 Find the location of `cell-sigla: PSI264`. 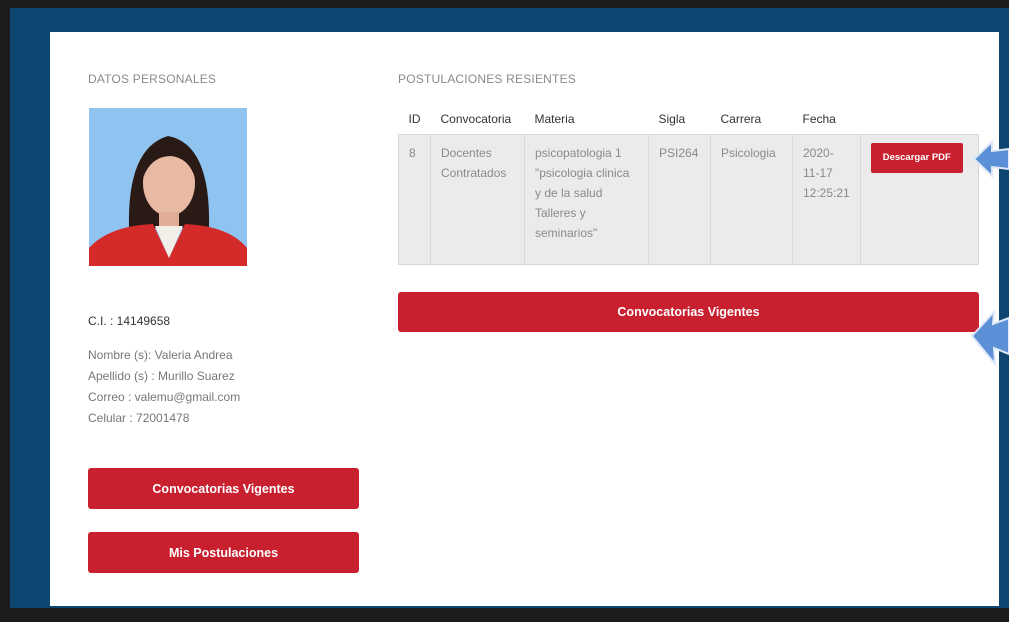

cell-sigla: PSI264 is located at coordinates (679, 199).